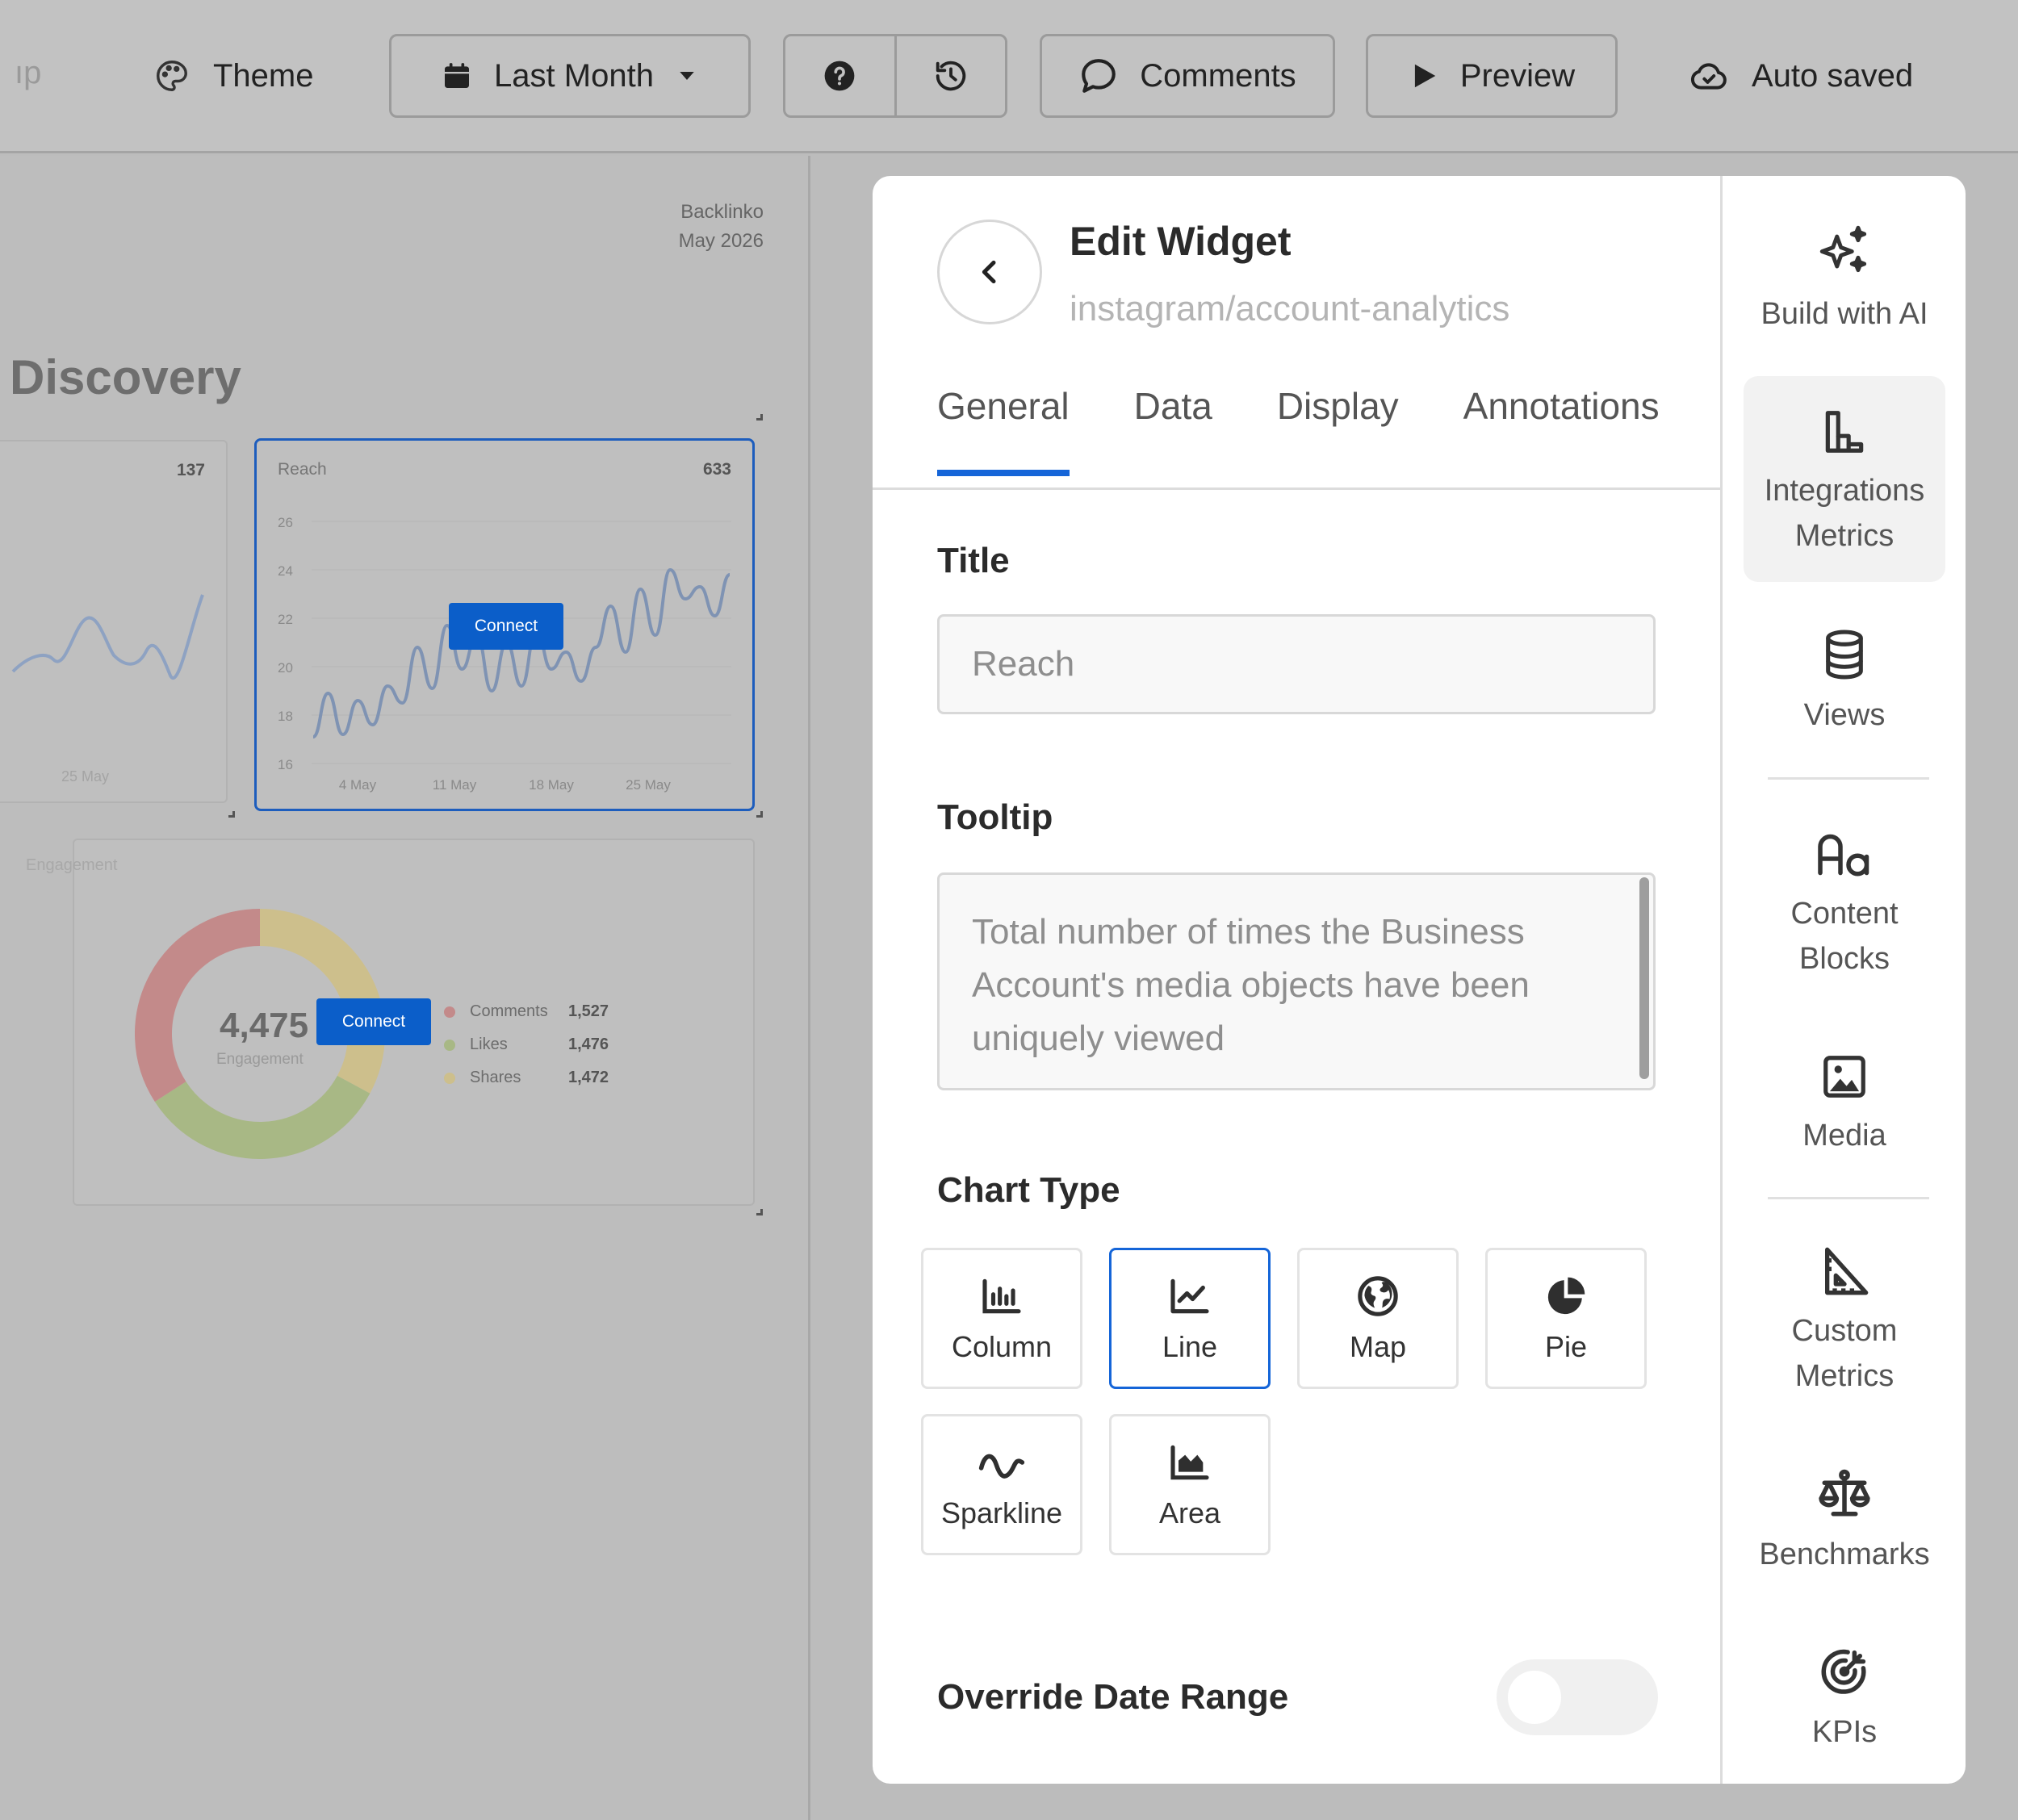 This screenshot has height=1820, width=2018. I want to click on back-button, so click(990, 272).